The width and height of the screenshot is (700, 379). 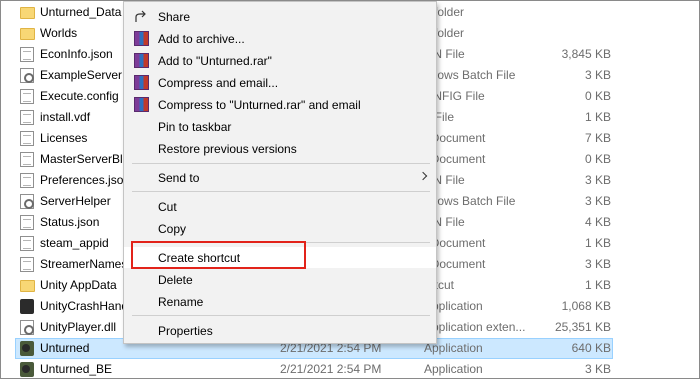 I want to click on file-name: Execute.config, so click(x=79, y=96).